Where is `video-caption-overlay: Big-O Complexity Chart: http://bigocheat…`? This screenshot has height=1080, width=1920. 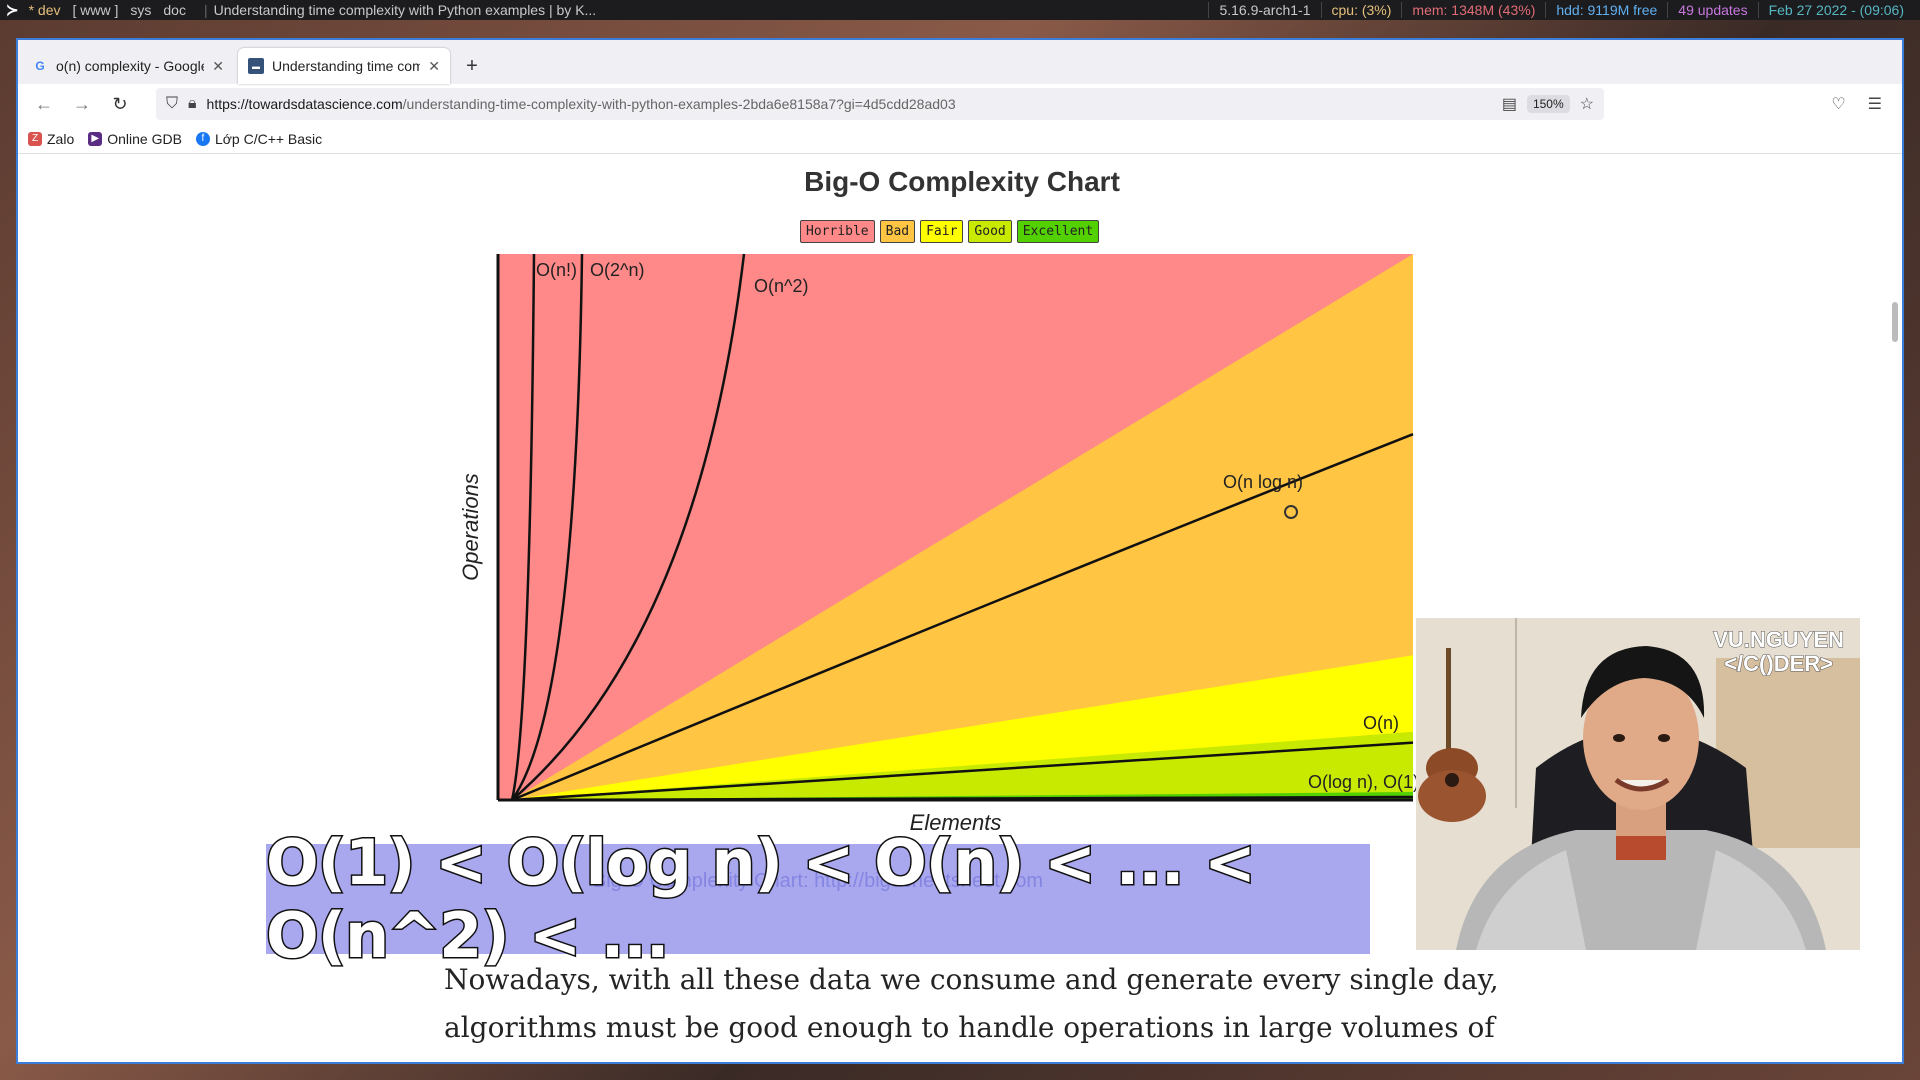 video-caption-overlay: Big-O Complexity Chart: http://bigocheat… is located at coordinates (817, 899).